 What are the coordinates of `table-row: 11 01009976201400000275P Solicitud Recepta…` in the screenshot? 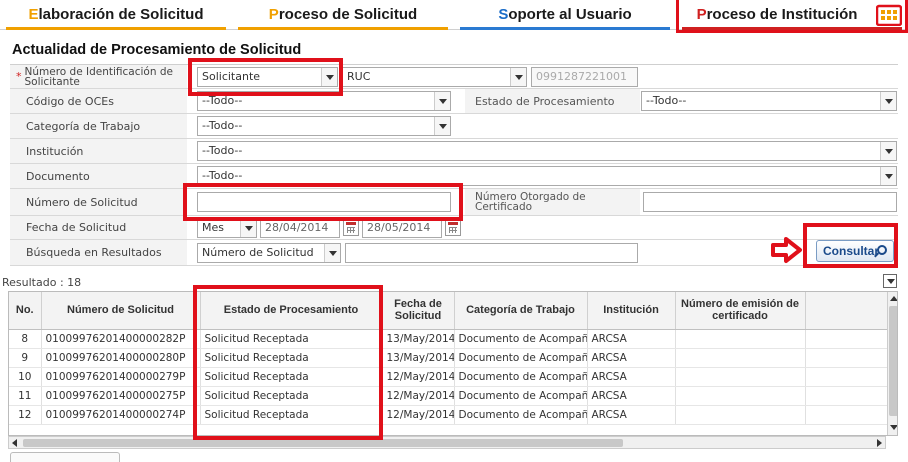 It's located at (453, 396).